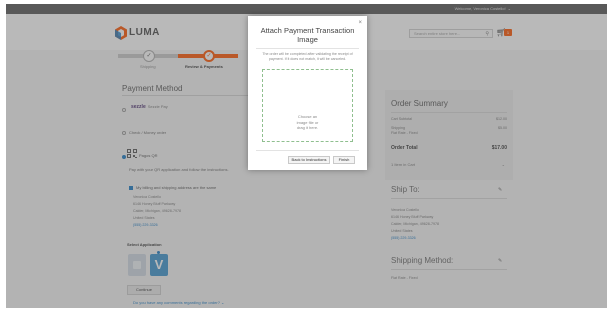  I want to click on modal-title: Attach Payment Transaction Image, so click(307, 35).